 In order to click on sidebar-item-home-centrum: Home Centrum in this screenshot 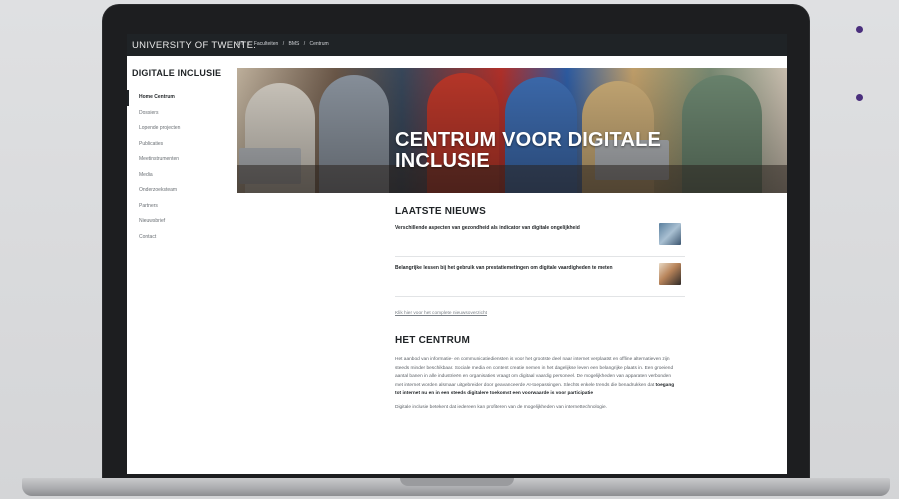, I will do `click(177, 98)`.